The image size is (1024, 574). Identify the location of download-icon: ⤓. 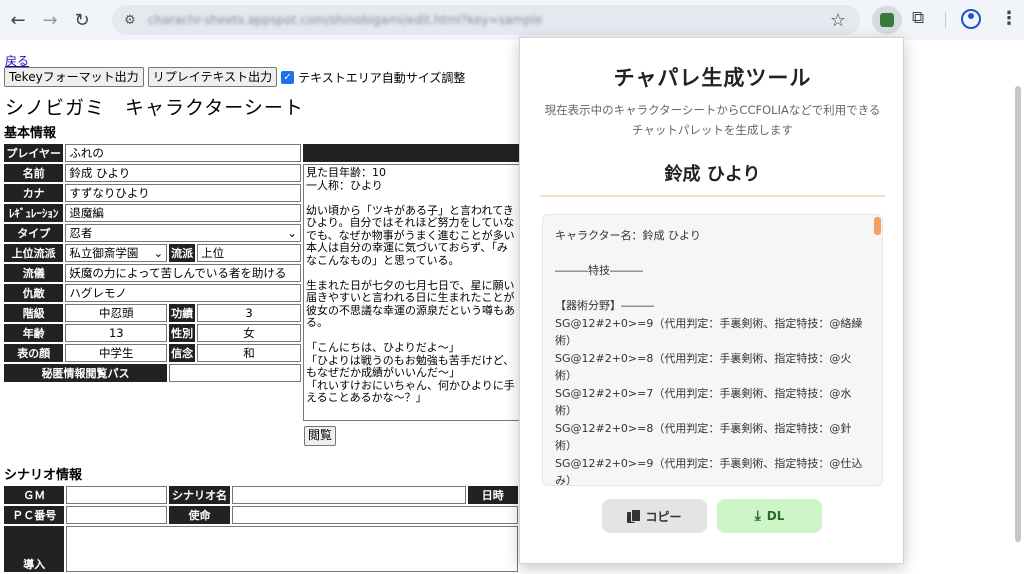
(757, 516).